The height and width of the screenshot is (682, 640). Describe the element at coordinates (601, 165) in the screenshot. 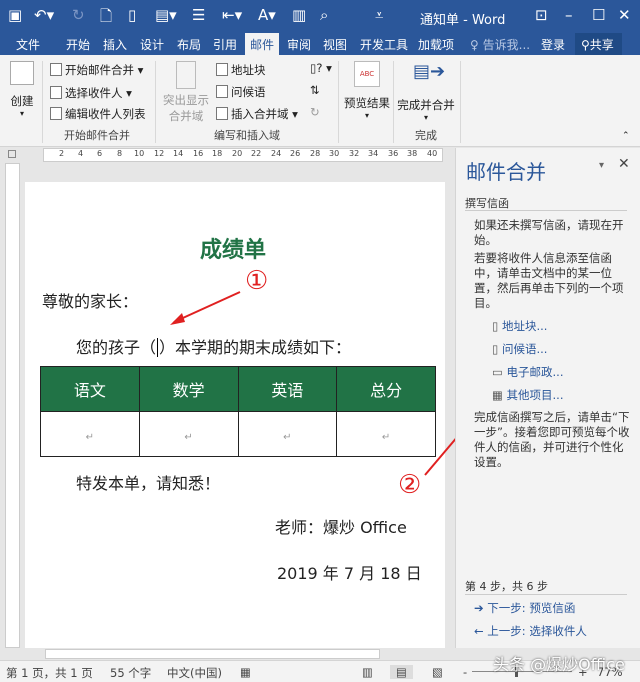

I see `pane-options-icon: ▾` at that location.